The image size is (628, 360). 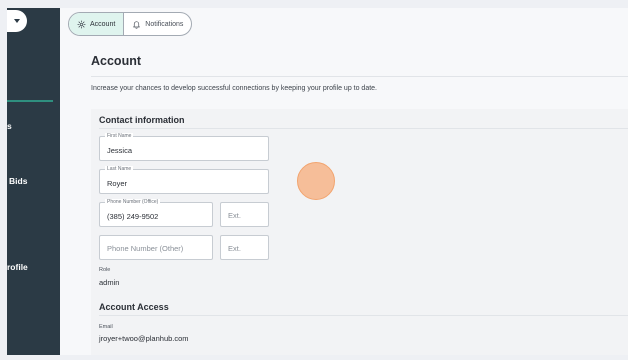 I want to click on chevron-down-icon, so click(x=17, y=21).